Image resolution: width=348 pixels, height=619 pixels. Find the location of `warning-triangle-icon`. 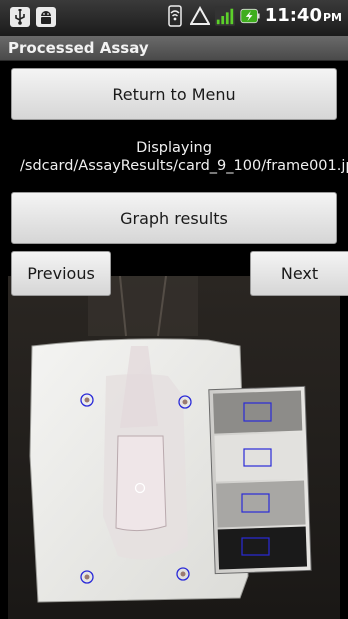

warning-triangle-icon is located at coordinates (199, 15).